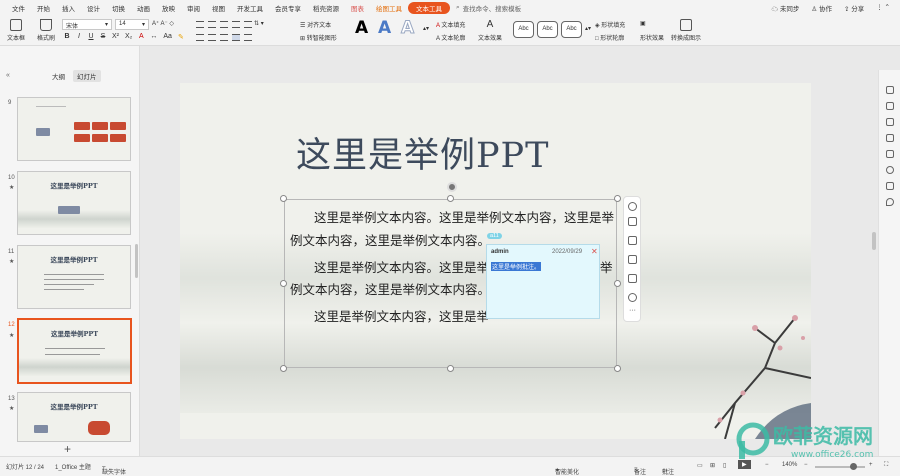 The image size is (900, 476). I want to click on text-direction-icon: ⇅ ▾, so click(259, 23).